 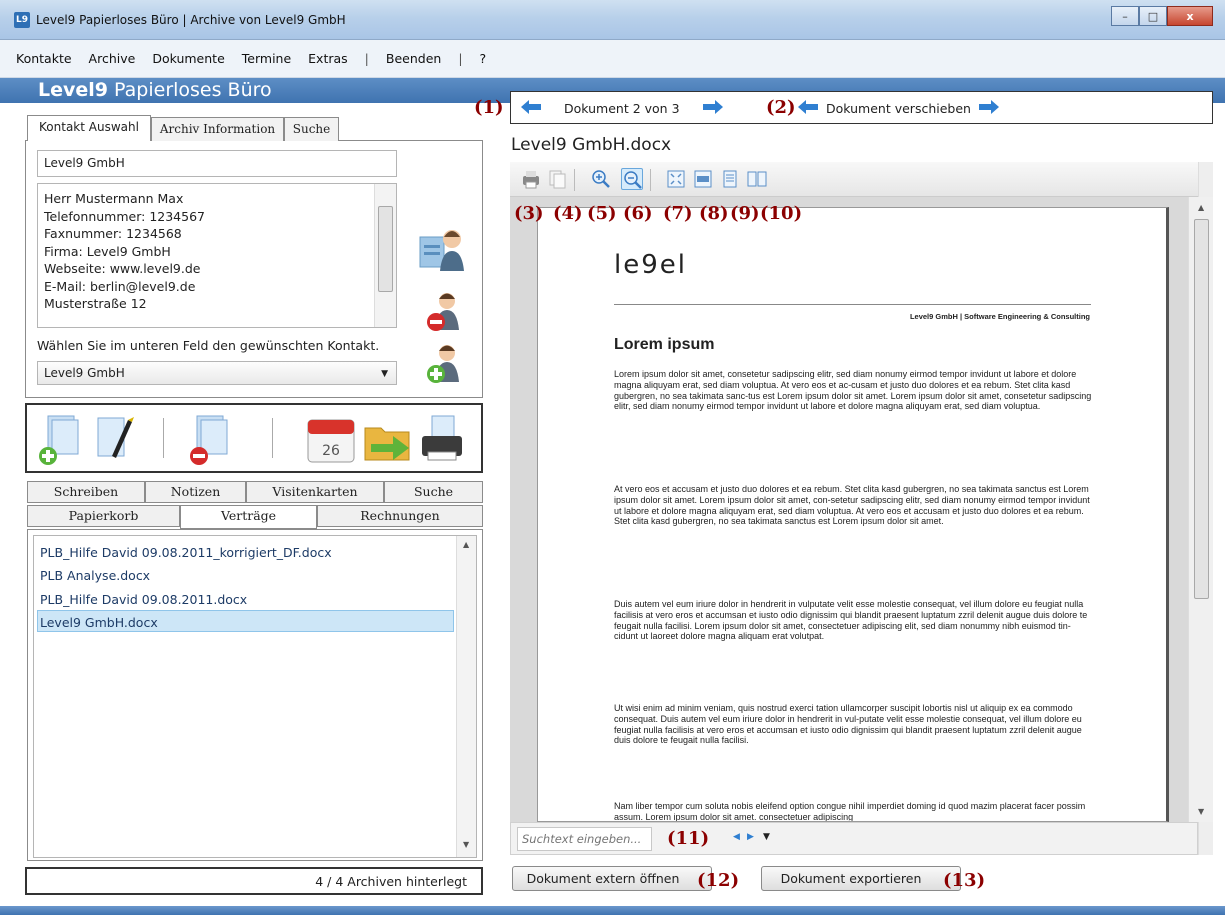 What do you see at coordinates (445, 312) in the screenshot?
I see `remove-contact-icon` at bounding box center [445, 312].